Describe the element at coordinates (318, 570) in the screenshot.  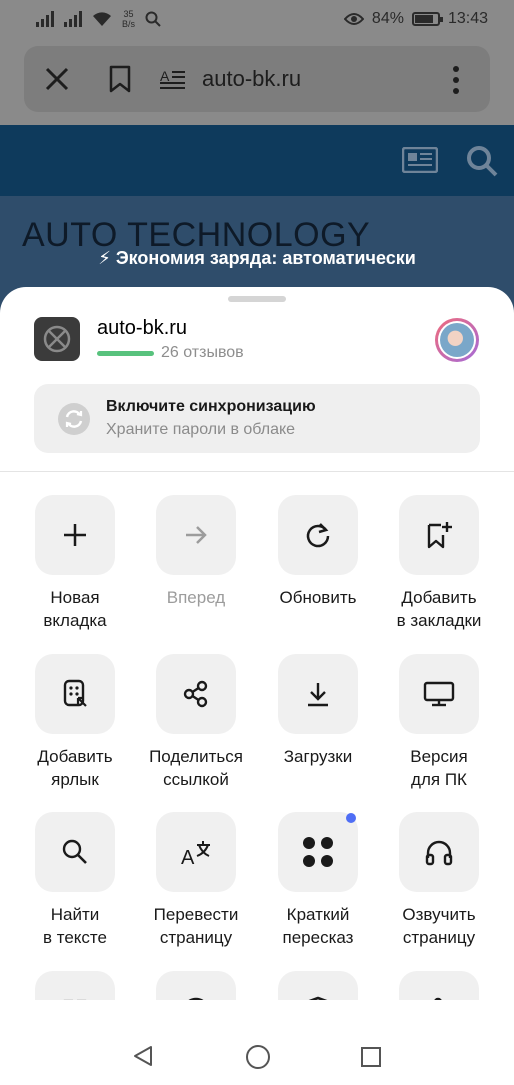
I see `refresh-button: Обновить` at that location.